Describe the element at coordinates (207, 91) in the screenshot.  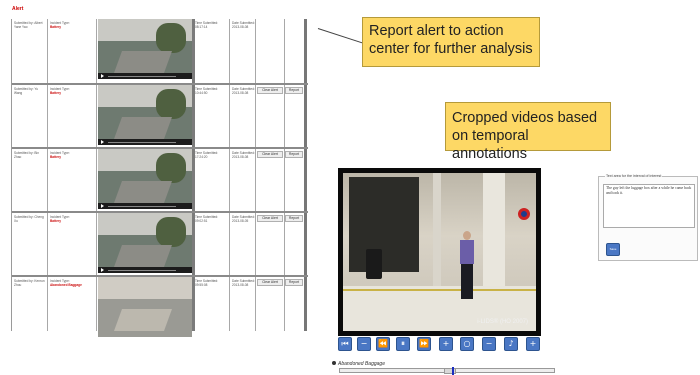
I see `time-submitted: Time Submitted: 10:44:50` at that location.